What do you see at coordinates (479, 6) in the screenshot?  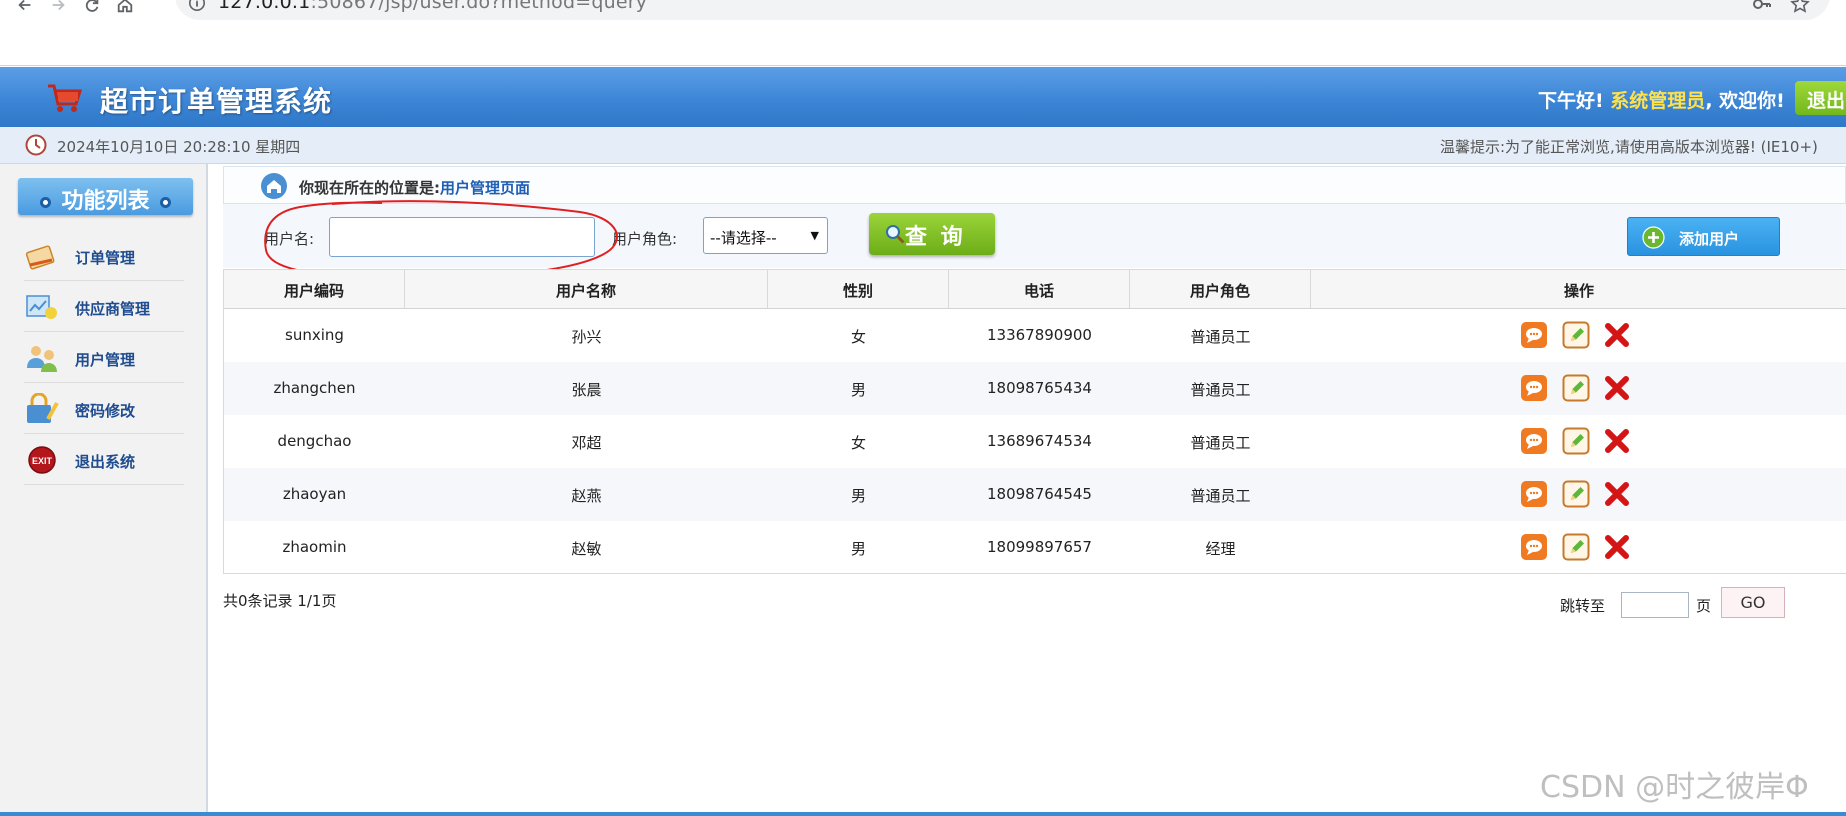 I see `url-path: :50867/jsp/user.do?method=query` at bounding box center [479, 6].